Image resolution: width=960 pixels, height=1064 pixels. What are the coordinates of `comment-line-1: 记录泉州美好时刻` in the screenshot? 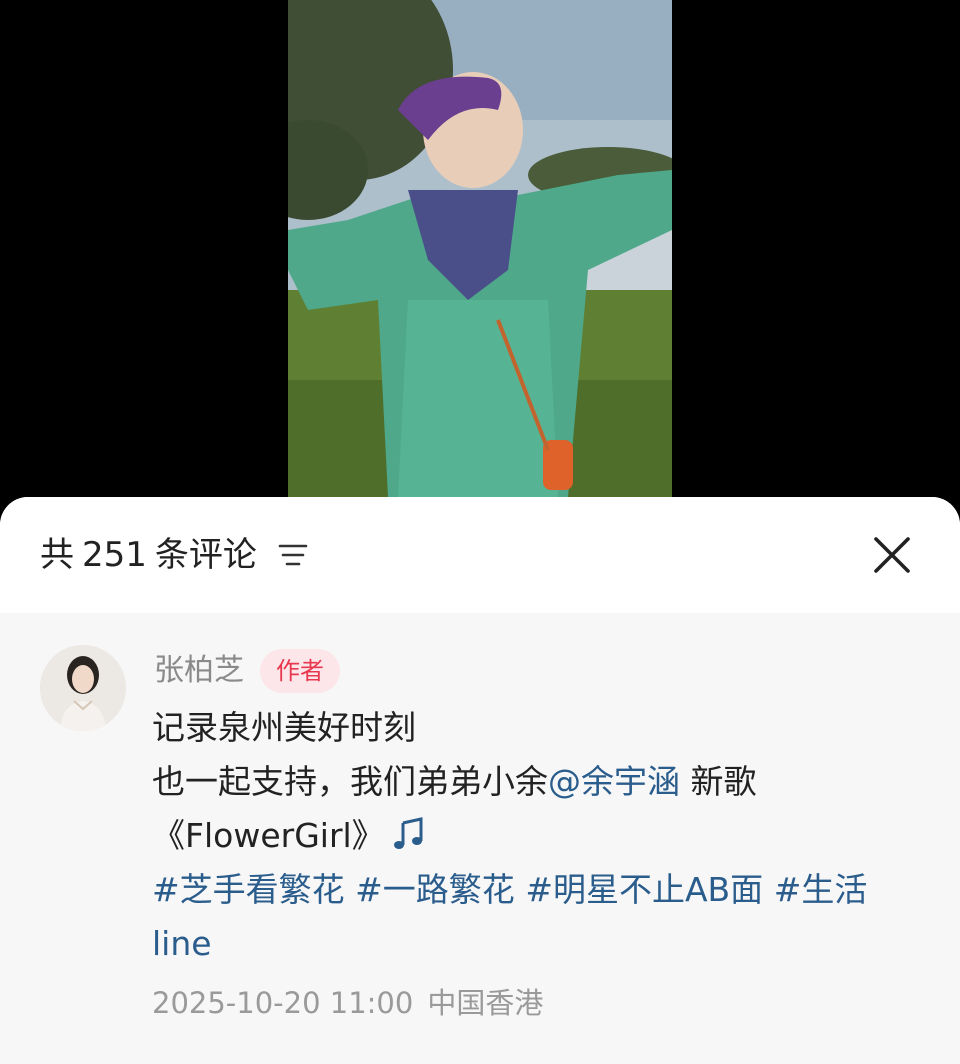 It's located at (284, 727).